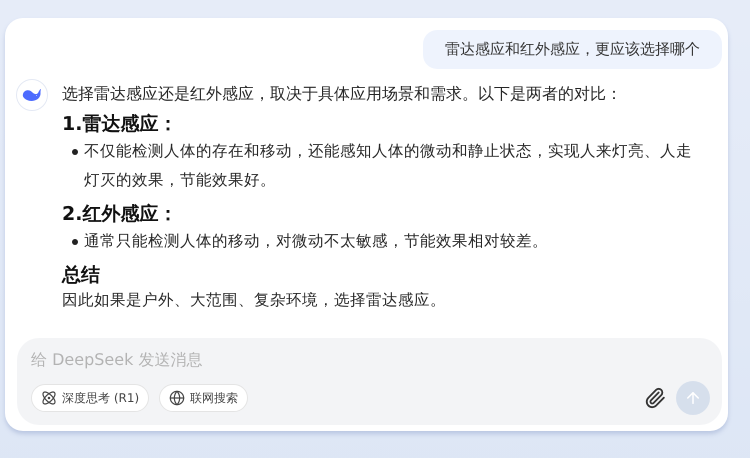  I want to click on bullet-text: 不仅能检测人体的存在和移动，还能感知人体的微动和静止状态，实现人来灯亮、人走灯灭的效果，节能效果好。, so click(388, 166).